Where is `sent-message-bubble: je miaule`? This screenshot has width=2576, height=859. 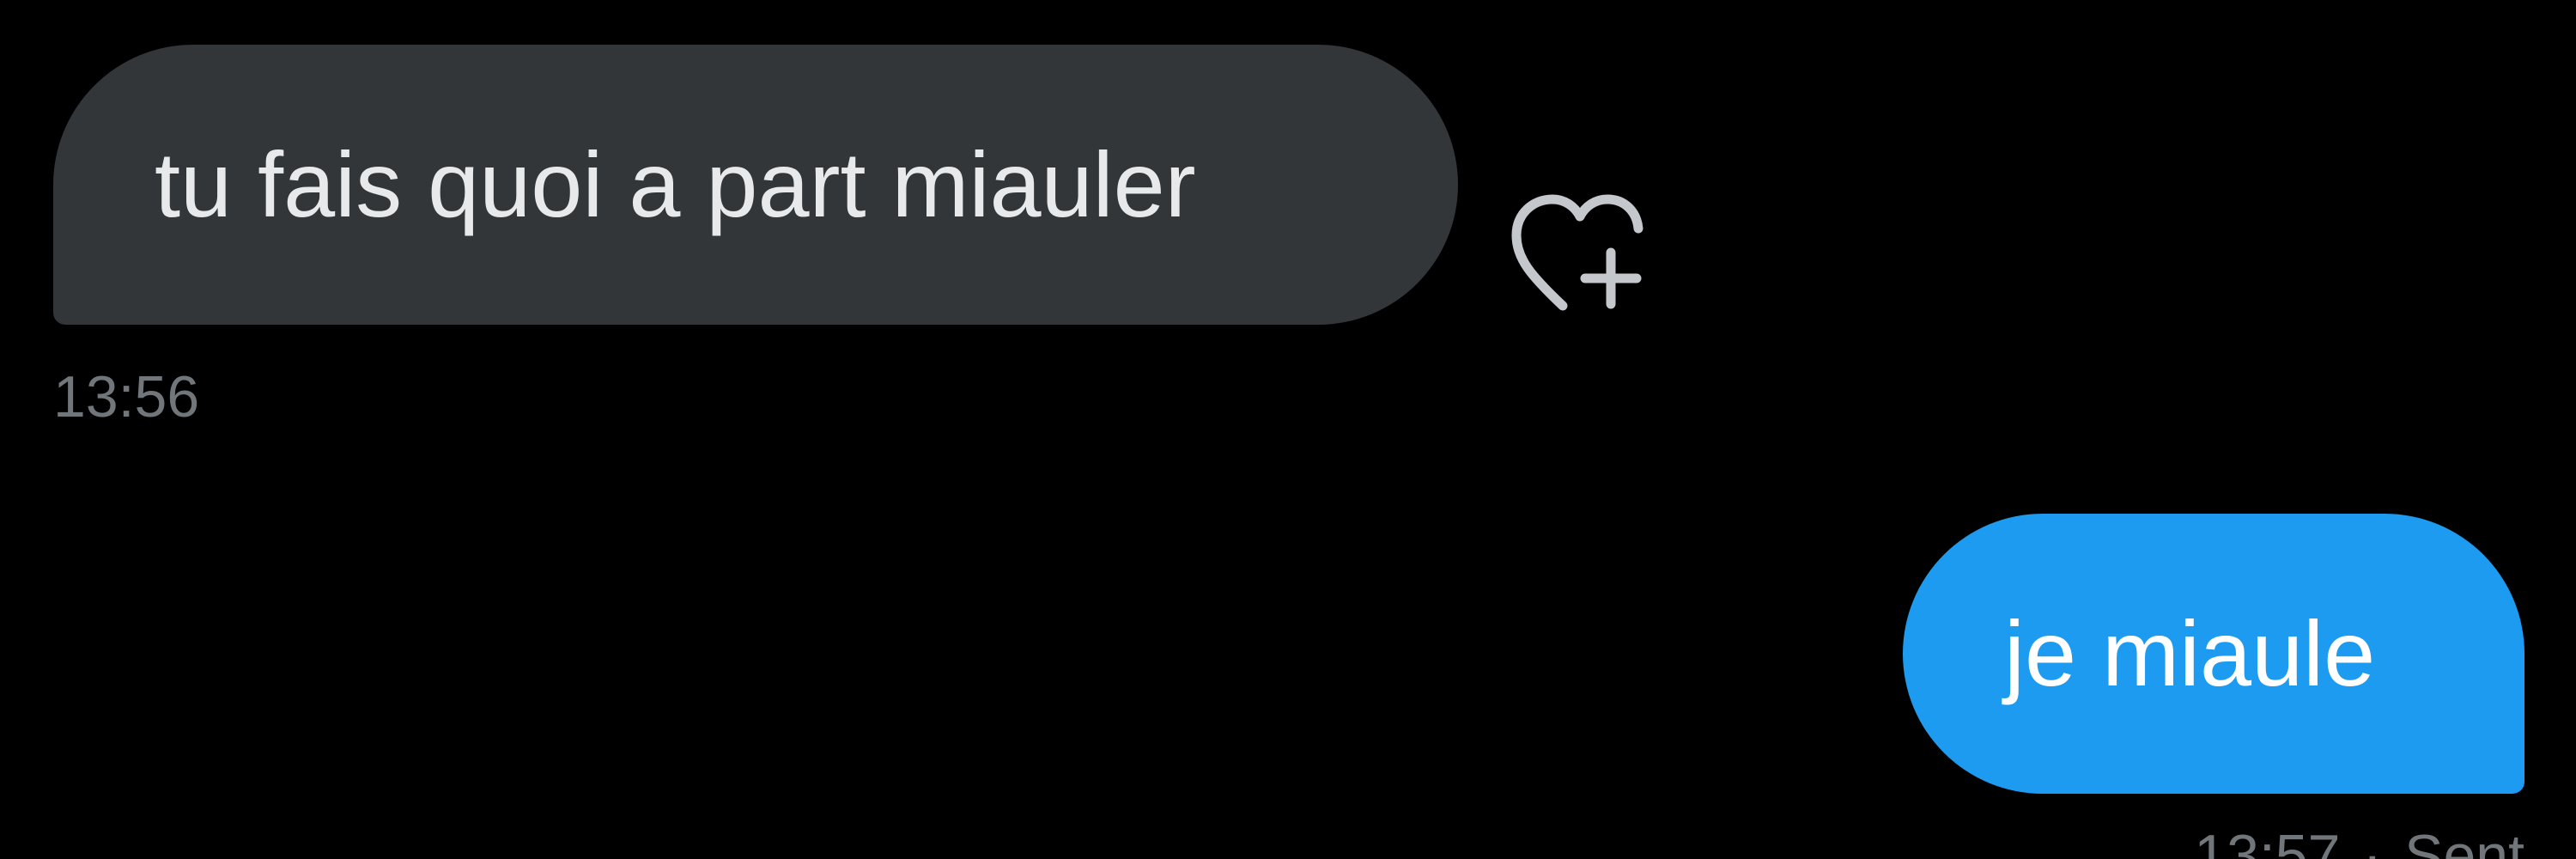 sent-message-bubble: je miaule is located at coordinates (2214, 654).